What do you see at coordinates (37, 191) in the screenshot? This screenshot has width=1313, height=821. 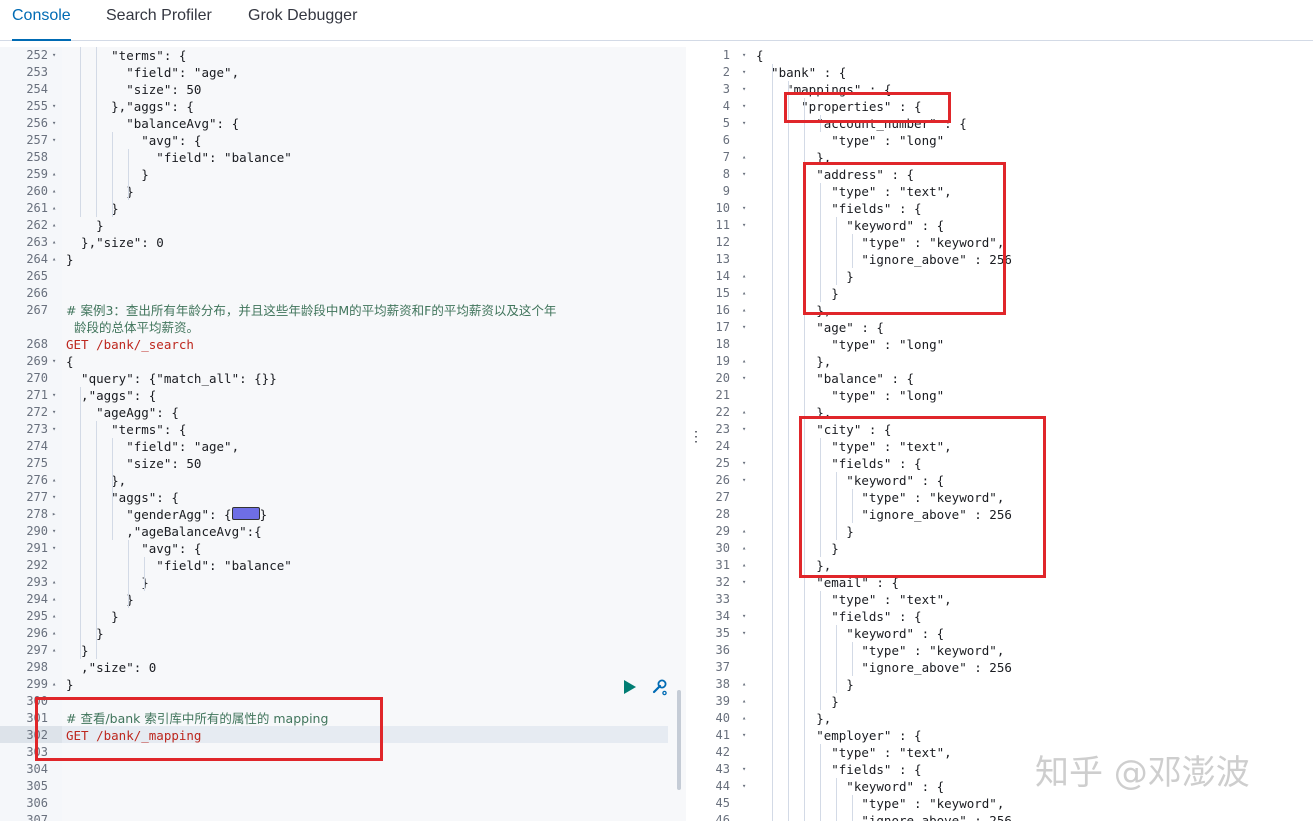 I see `line-number: 260` at bounding box center [37, 191].